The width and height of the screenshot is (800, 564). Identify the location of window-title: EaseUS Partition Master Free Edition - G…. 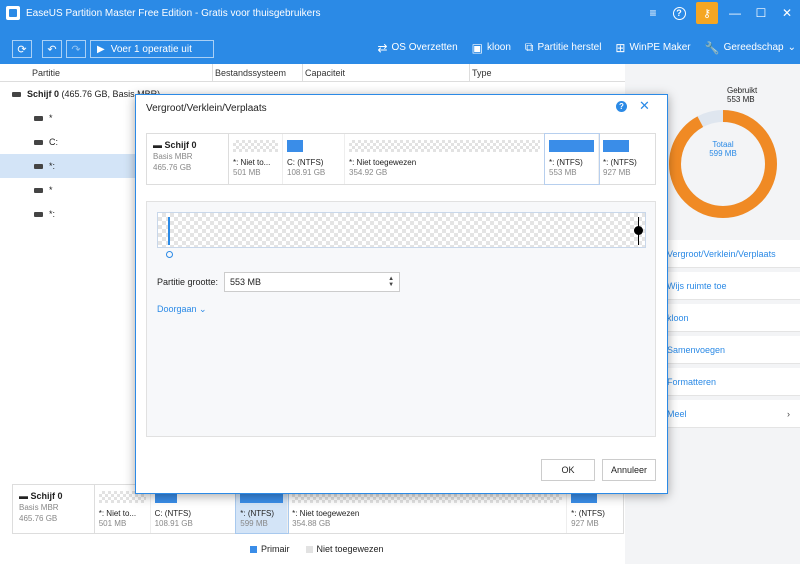
(173, 13).